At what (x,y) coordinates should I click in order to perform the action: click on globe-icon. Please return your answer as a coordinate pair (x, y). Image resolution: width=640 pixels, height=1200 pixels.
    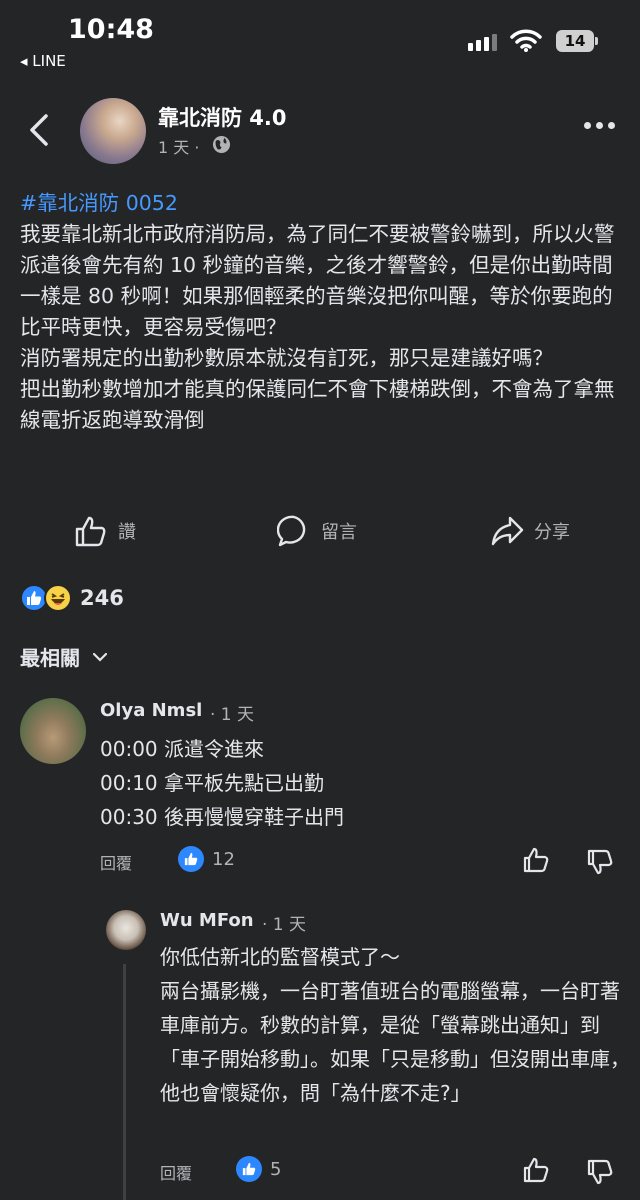
    Looking at the image, I should click on (221, 144).